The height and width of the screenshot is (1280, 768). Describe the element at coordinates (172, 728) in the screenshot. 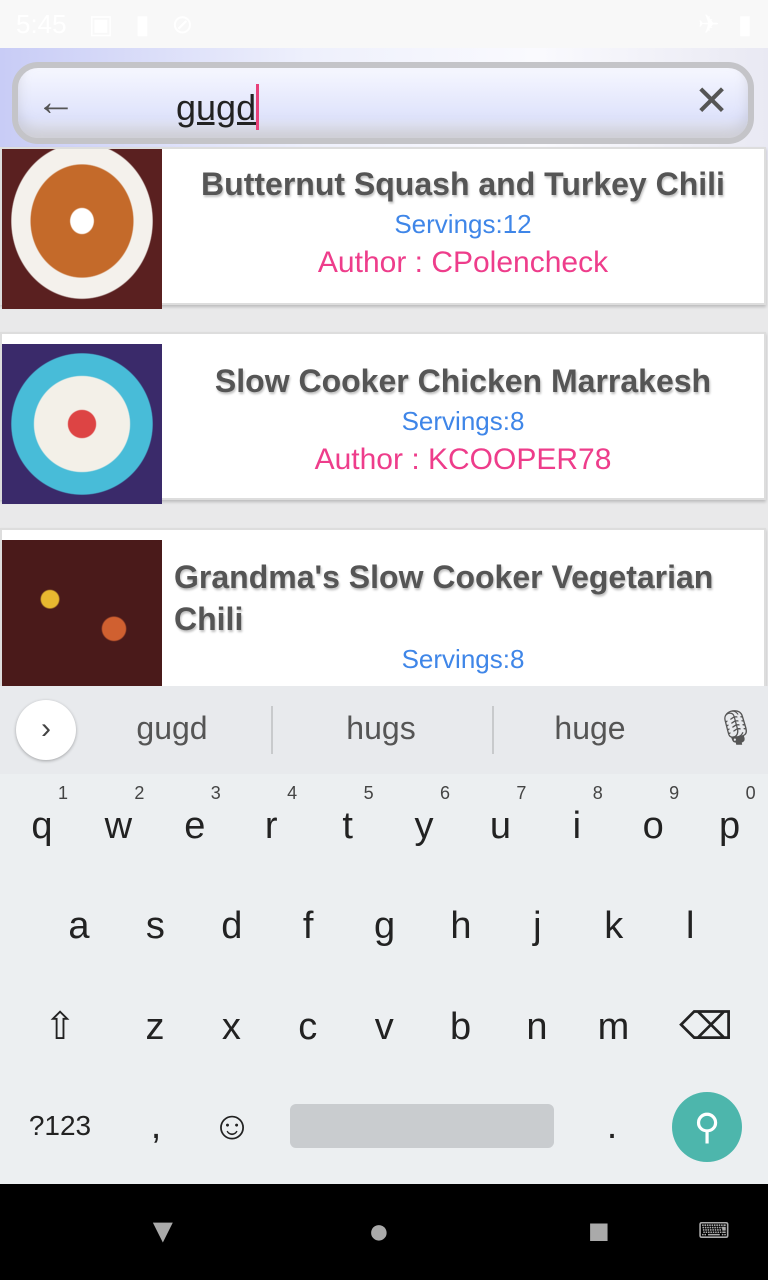

I see `suggestion: gugd` at that location.